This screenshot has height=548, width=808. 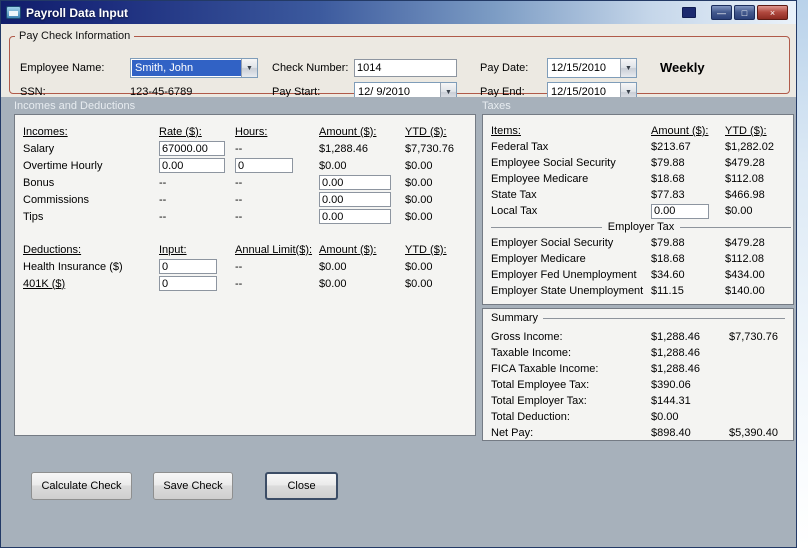 What do you see at coordinates (333, 283) in the screenshot?
I see `k401-amount: $0.00` at bounding box center [333, 283].